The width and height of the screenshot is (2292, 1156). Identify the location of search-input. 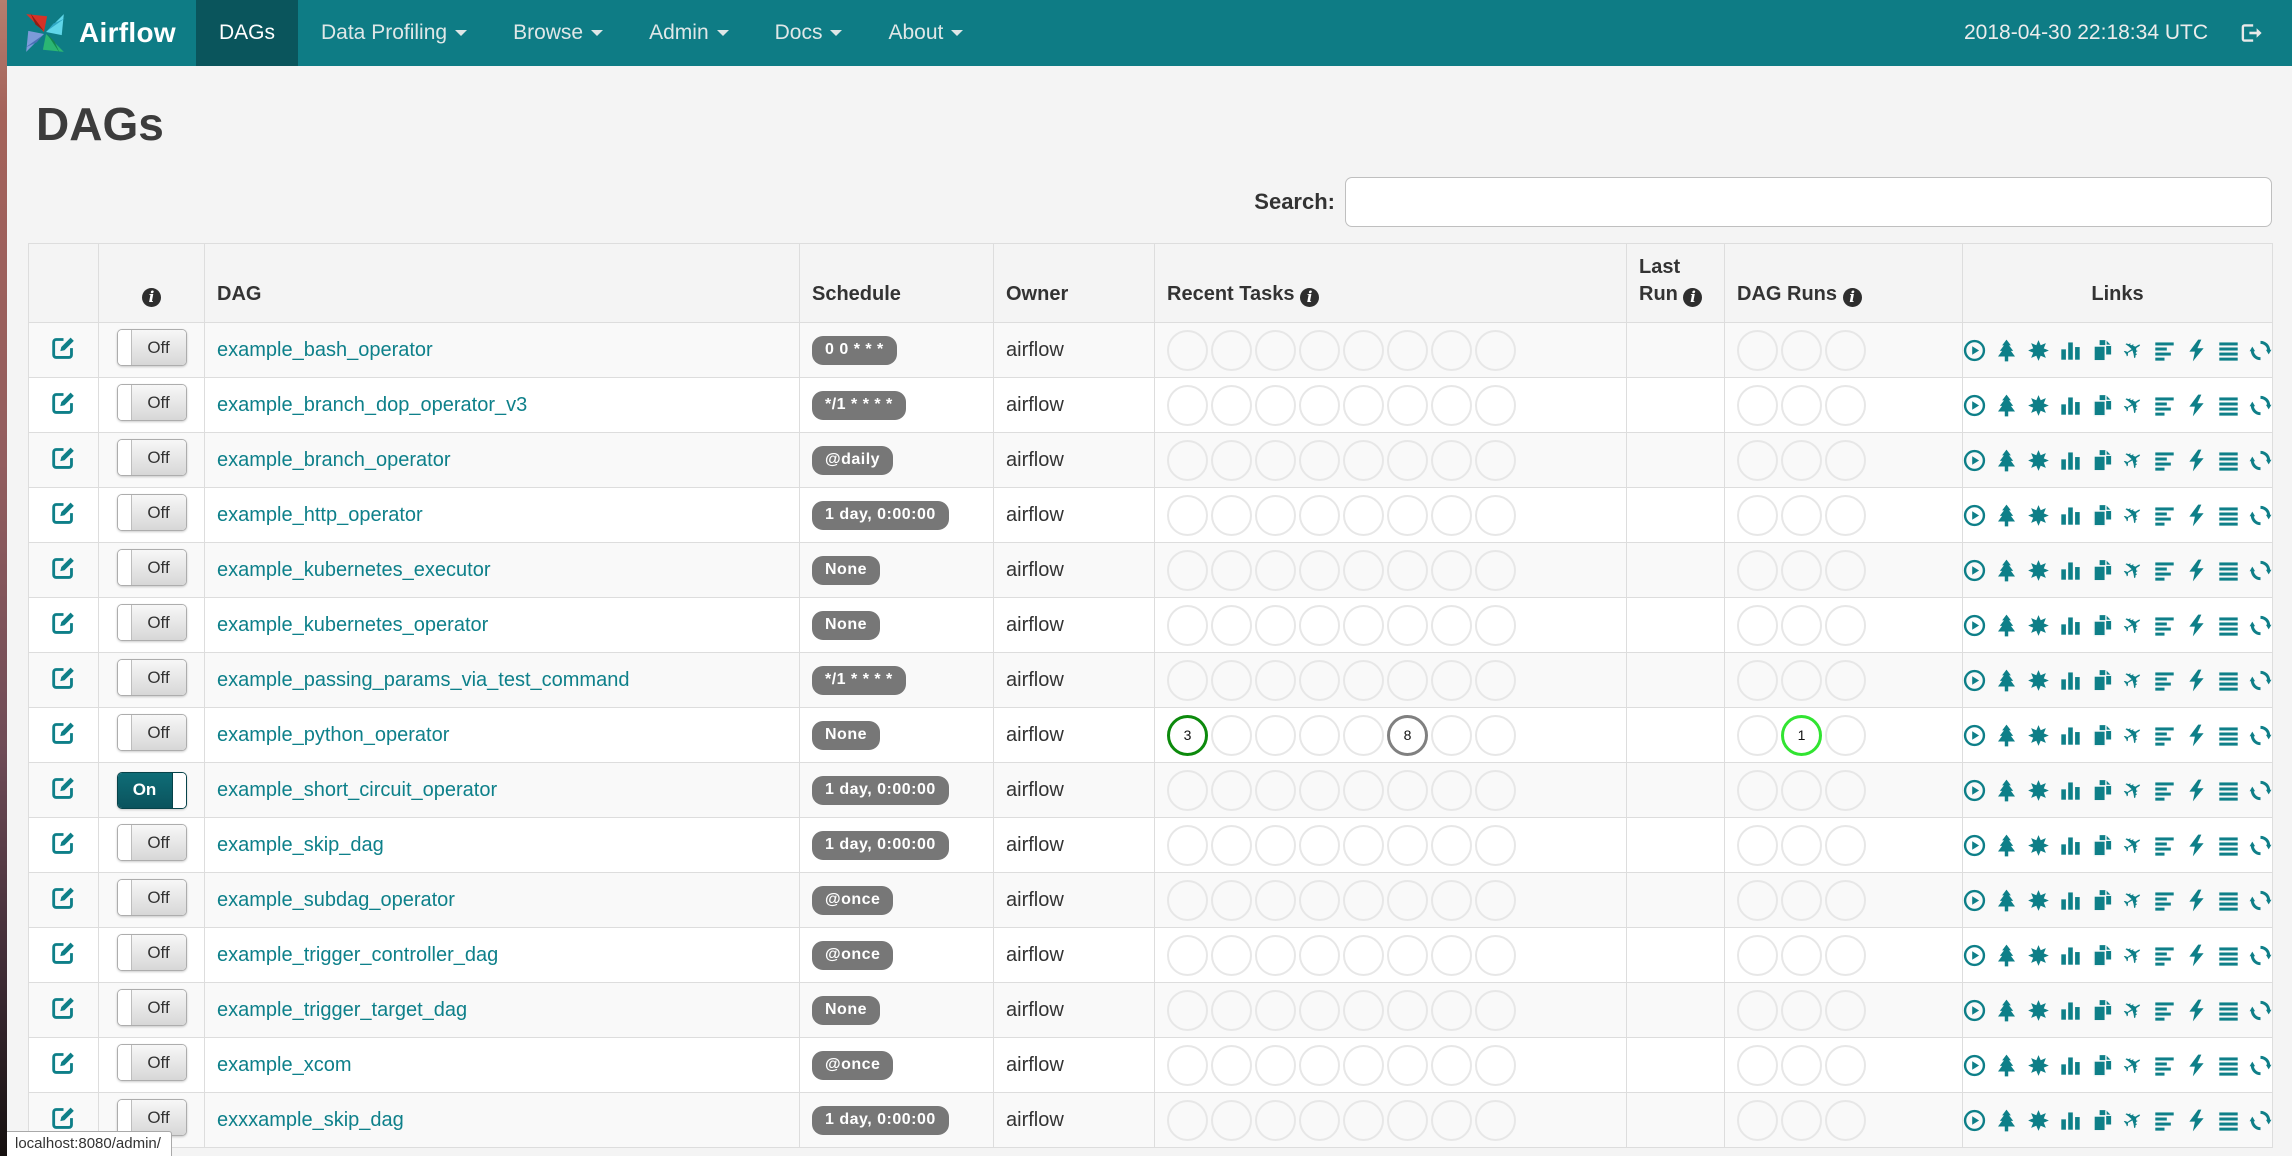
(1808, 202).